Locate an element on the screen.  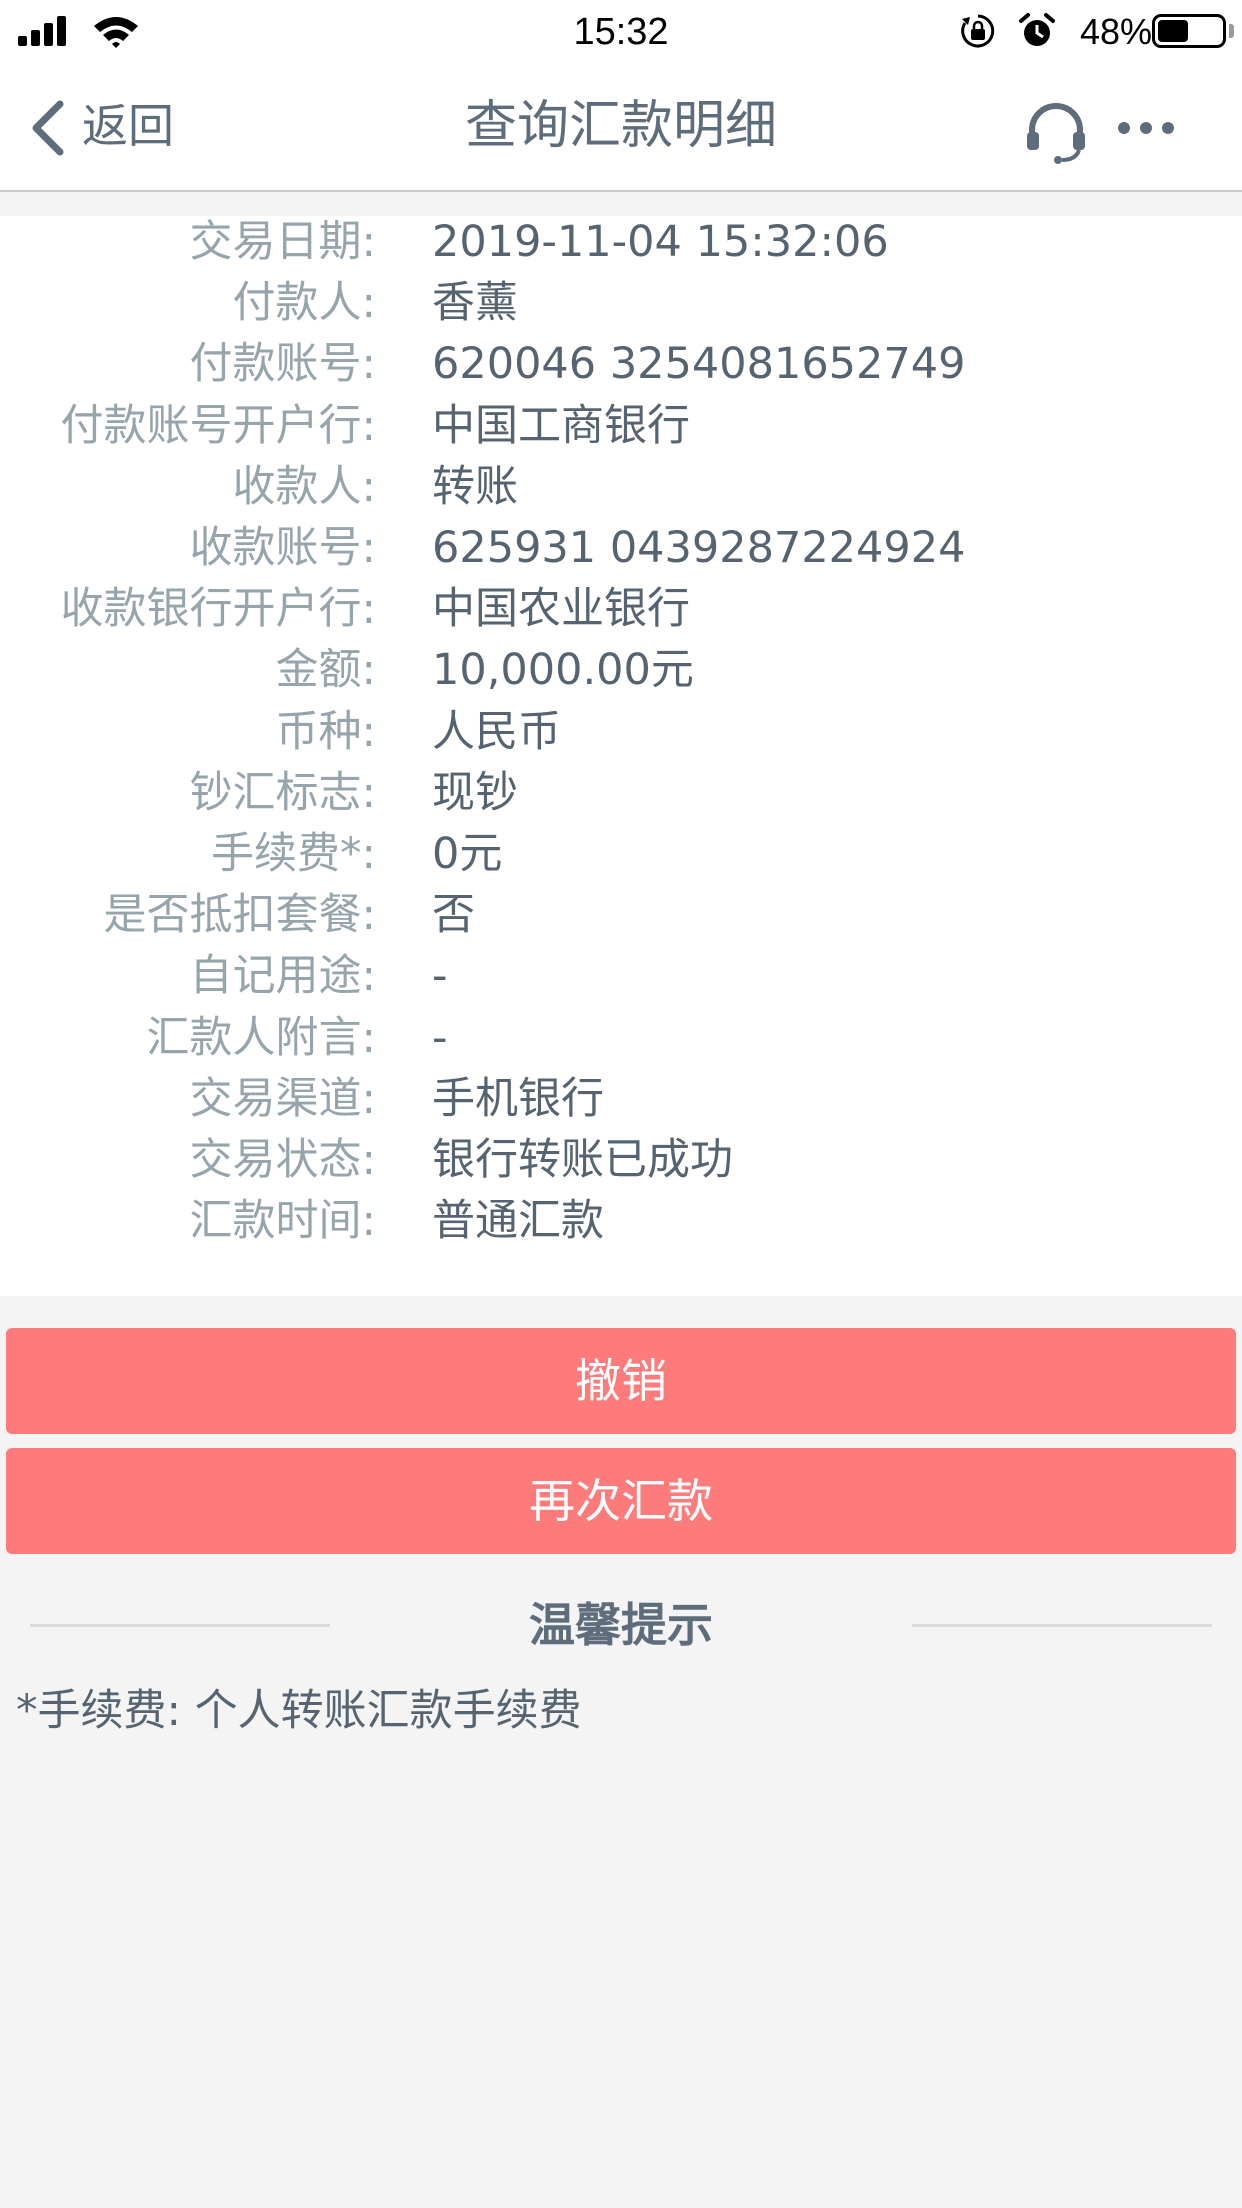
tips-divider-right is located at coordinates (1062, 1625).